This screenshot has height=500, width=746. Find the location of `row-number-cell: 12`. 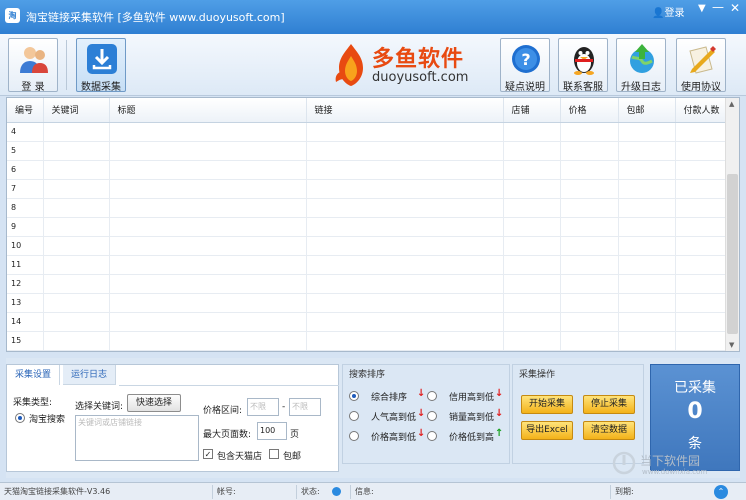

row-number-cell: 12 is located at coordinates (25, 284).